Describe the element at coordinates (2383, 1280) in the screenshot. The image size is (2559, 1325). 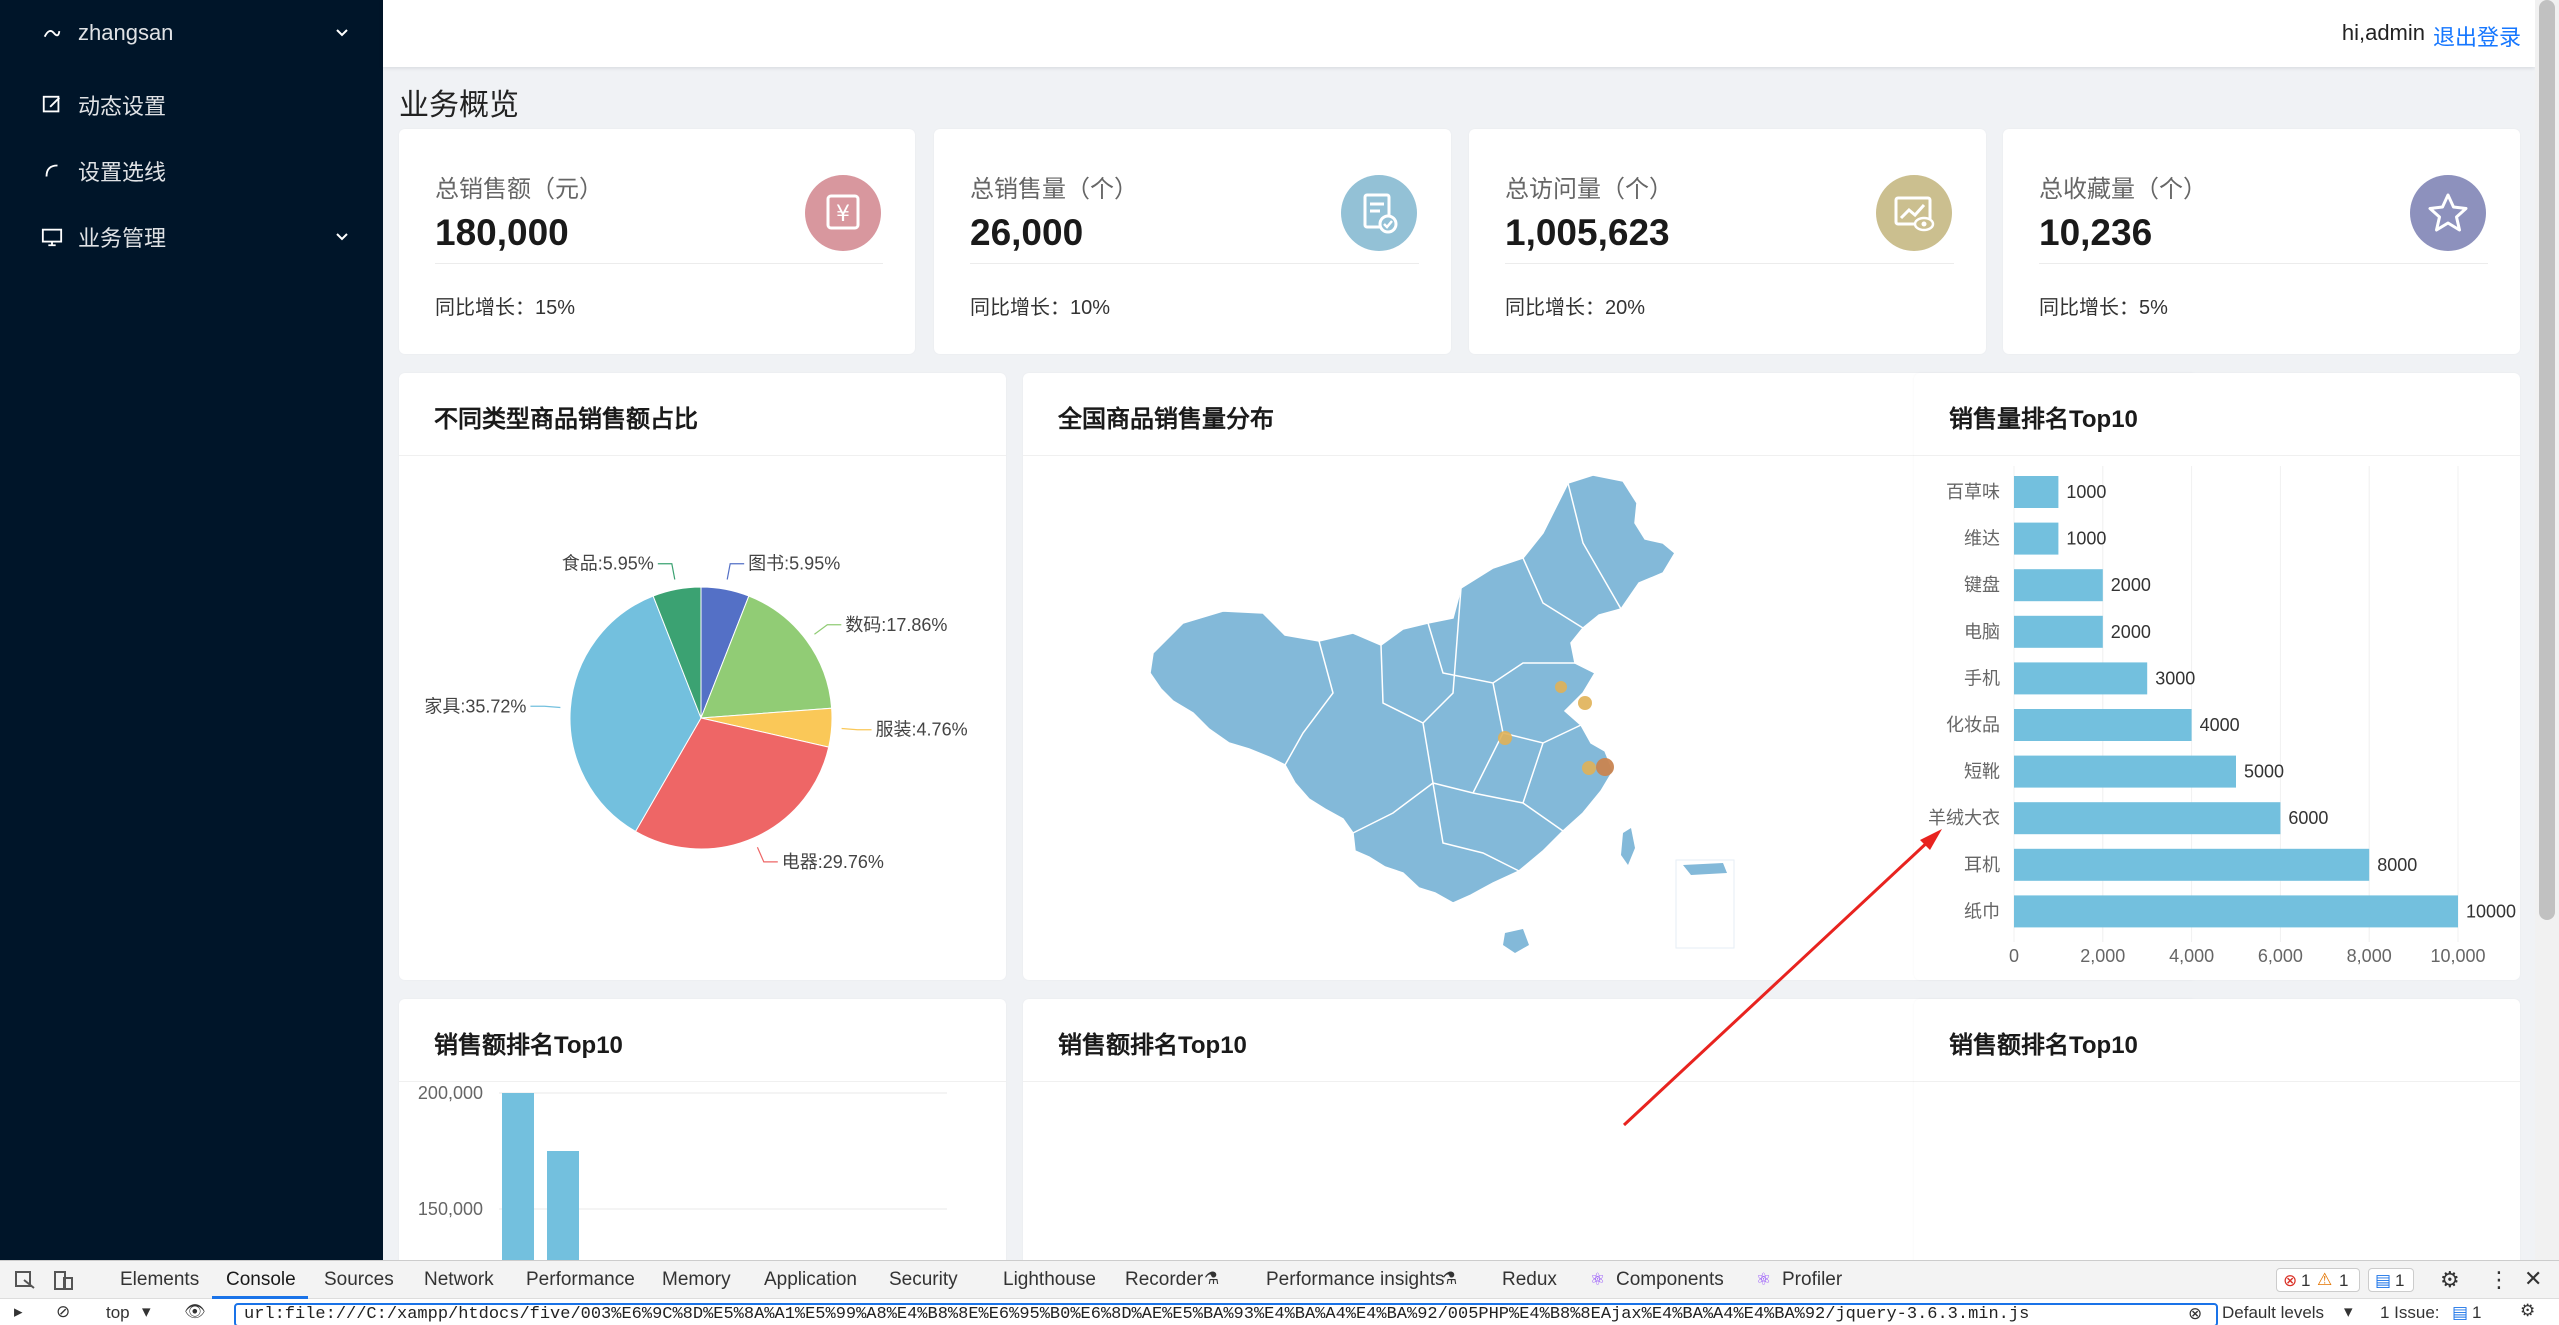
I see `message-icon: ▤` at that location.